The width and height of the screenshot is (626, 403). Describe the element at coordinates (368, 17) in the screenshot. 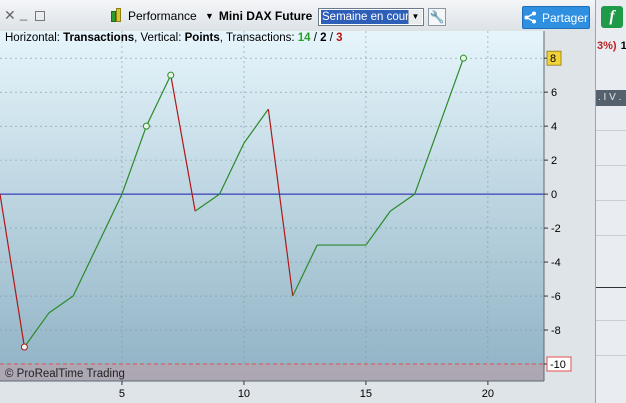

I see `period-value: Semaine en cours` at that location.